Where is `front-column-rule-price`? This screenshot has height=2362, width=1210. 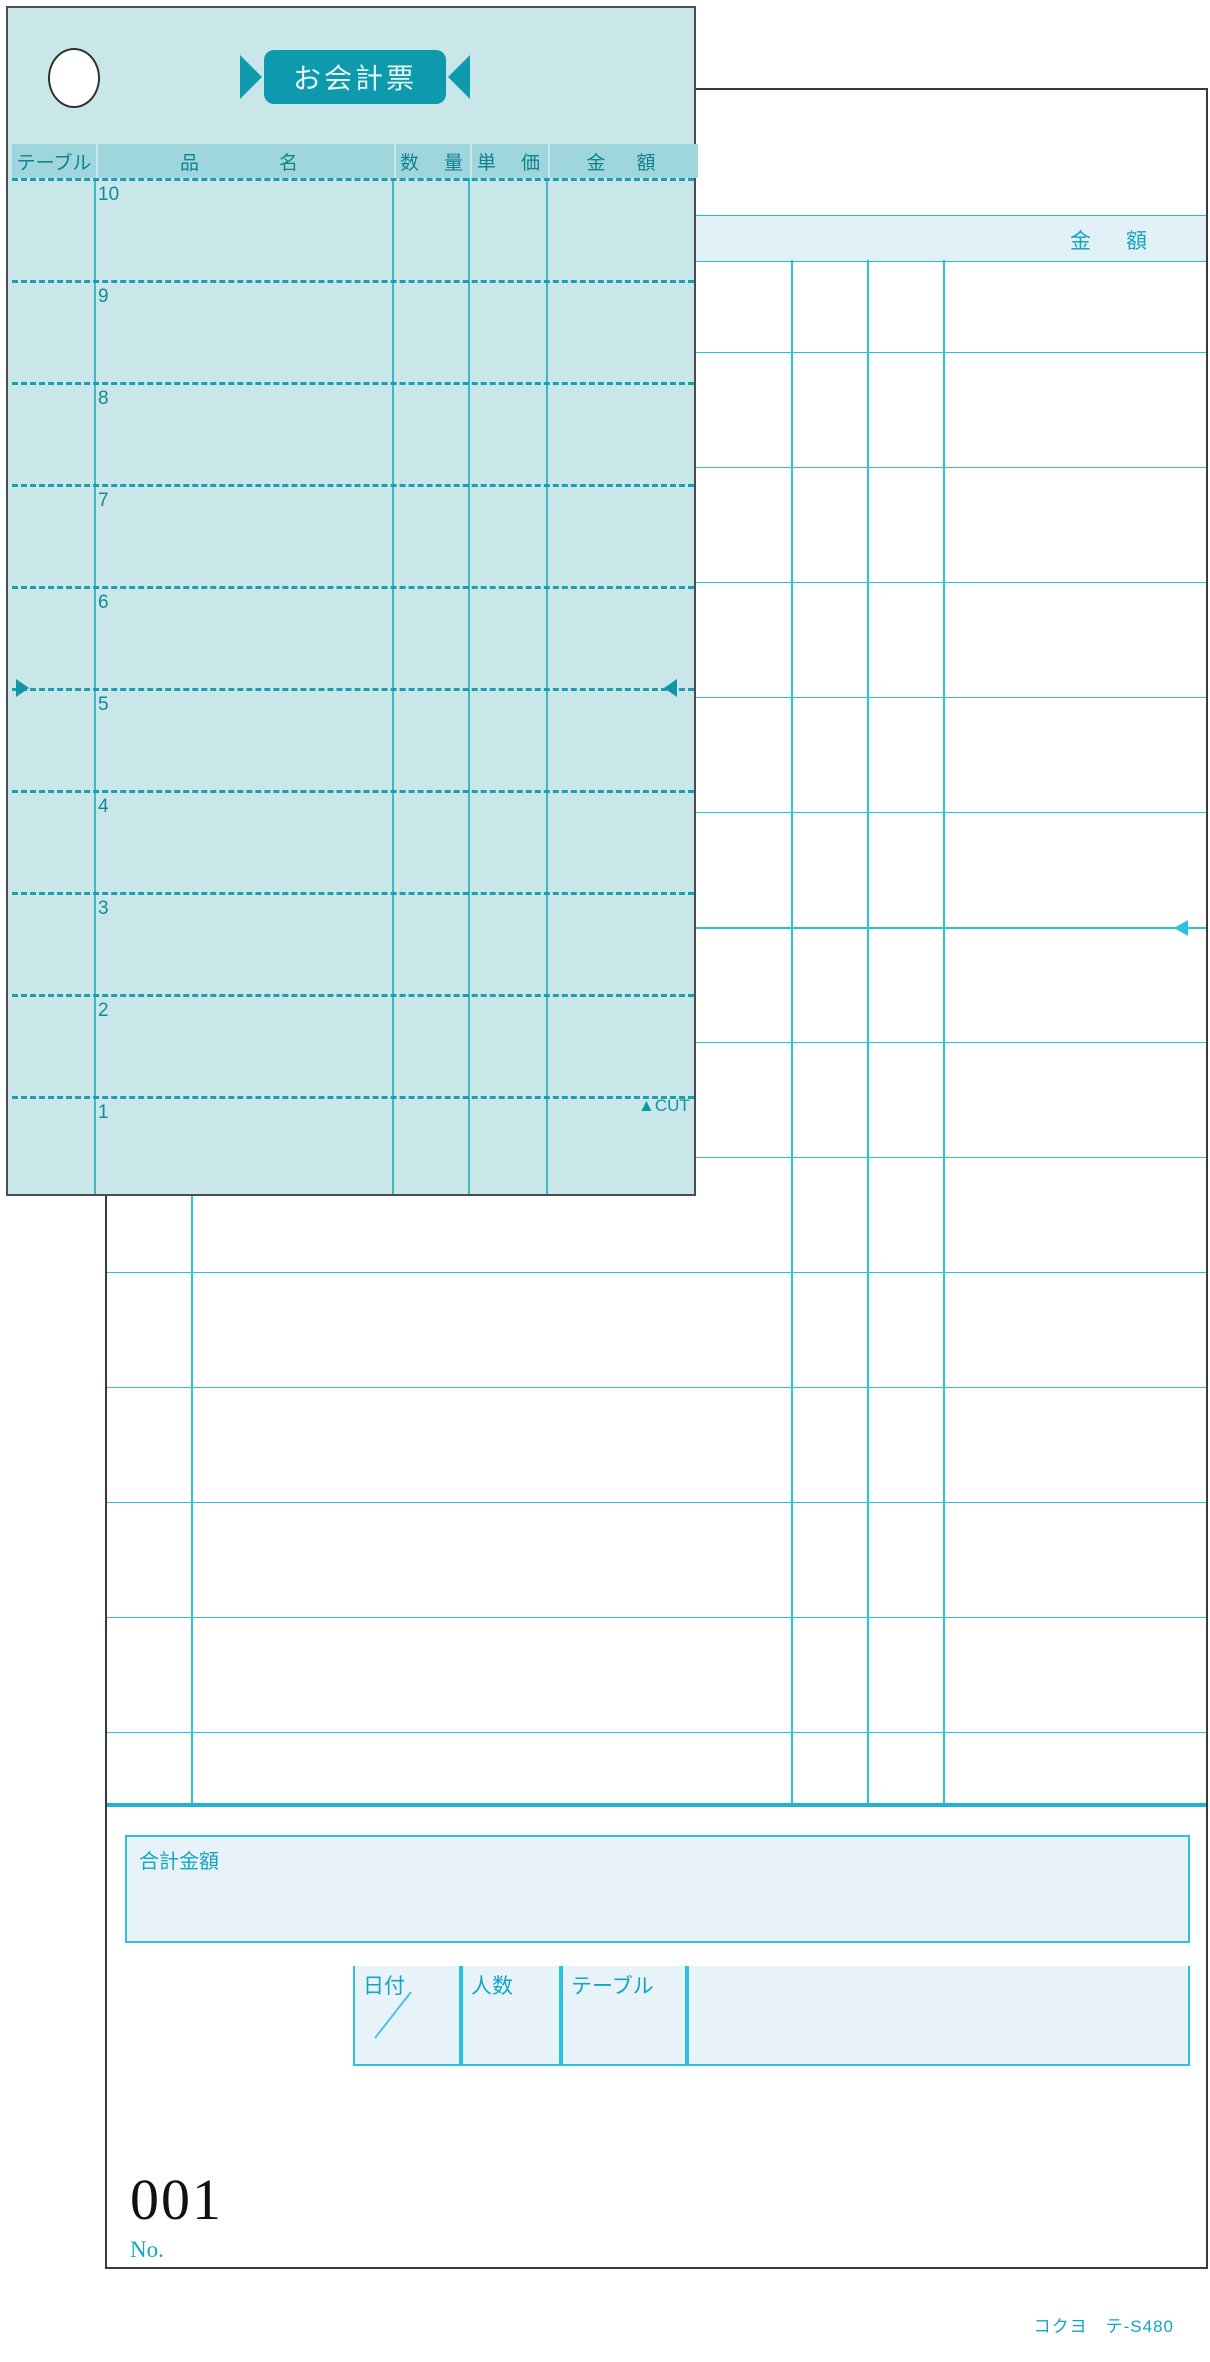 front-column-rule-price is located at coordinates (547, 686).